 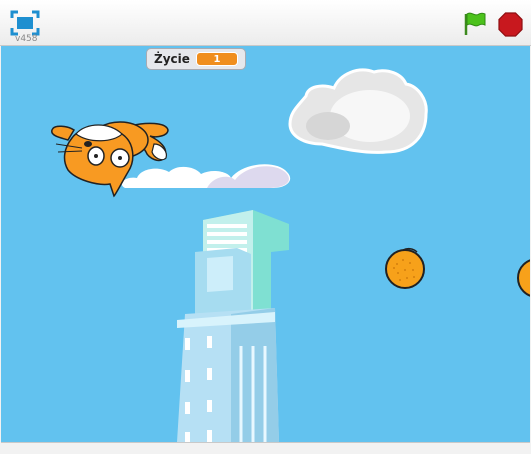 What do you see at coordinates (172, 59) in the screenshot?
I see `monitor-label: Życie` at bounding box center [172, 59].